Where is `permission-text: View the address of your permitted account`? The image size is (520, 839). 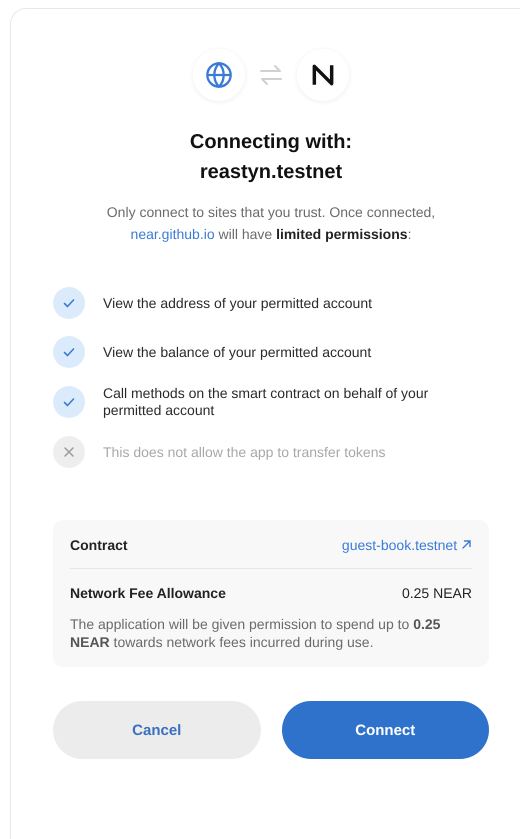
permission-text: View the address of your permitted account is located at coordinates (237, 303).